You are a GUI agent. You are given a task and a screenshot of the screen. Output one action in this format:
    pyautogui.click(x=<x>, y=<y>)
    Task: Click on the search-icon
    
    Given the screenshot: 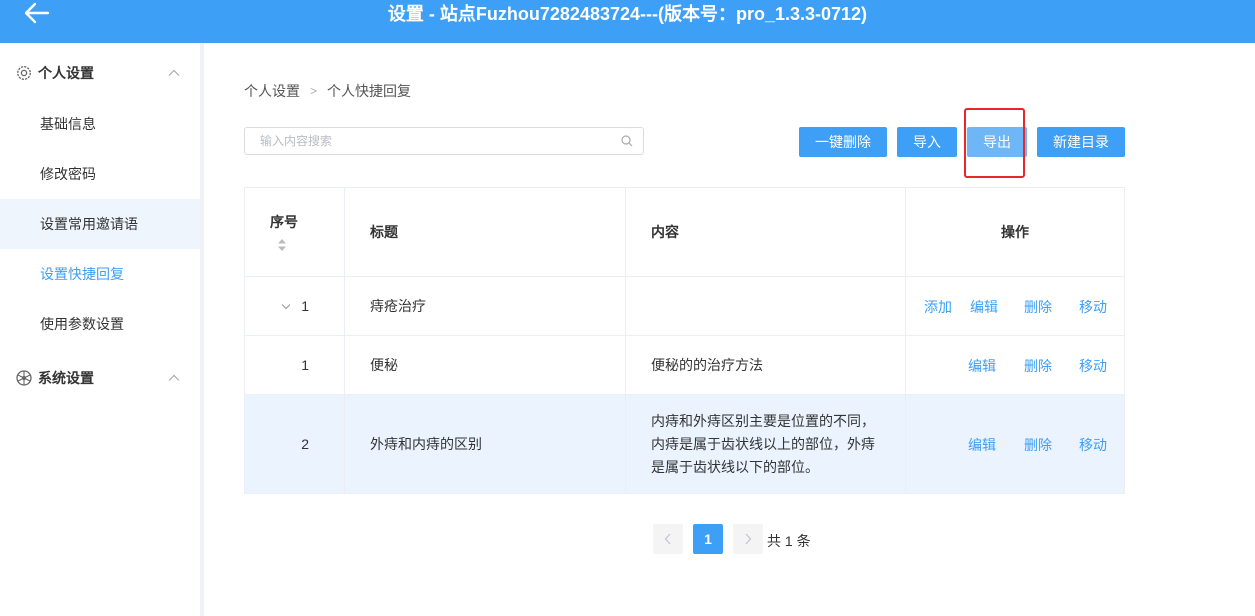 What is the action you would take?
    pyautogui.click(x=627, y=141)
    